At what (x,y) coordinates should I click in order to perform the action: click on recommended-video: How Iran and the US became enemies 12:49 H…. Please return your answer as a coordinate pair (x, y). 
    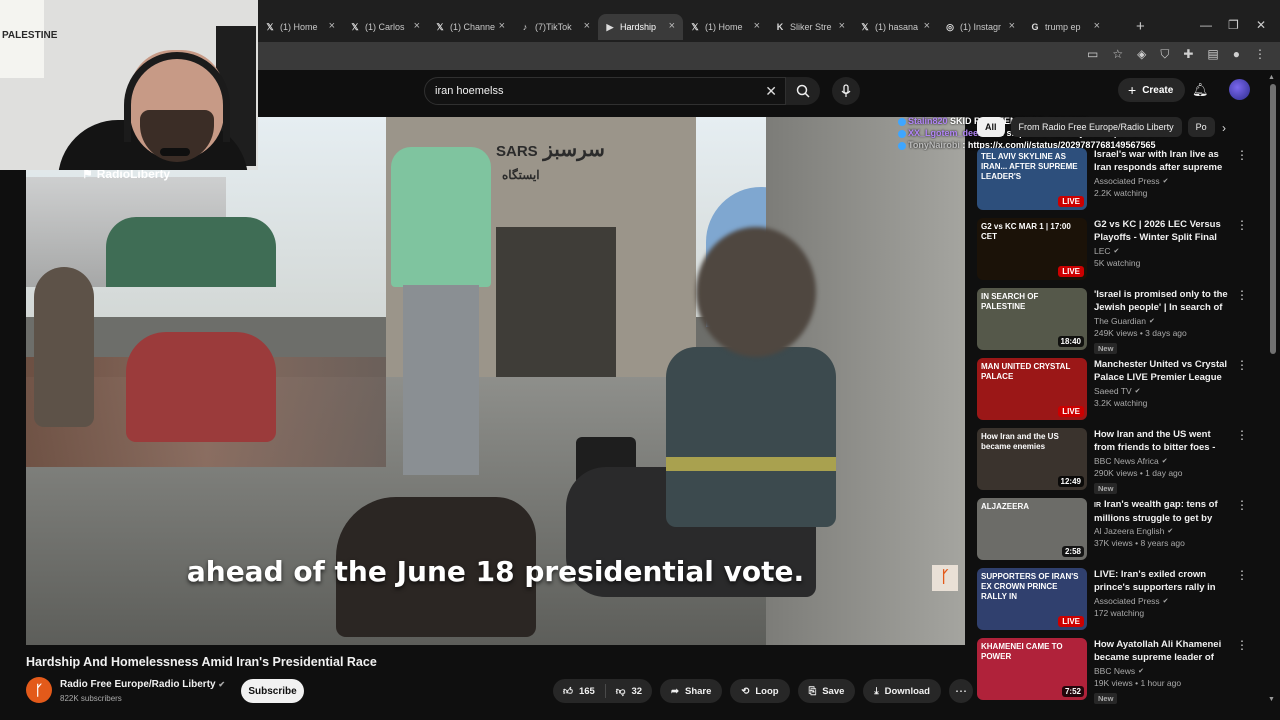
    Looking at the image, I should click on (1117, 461).